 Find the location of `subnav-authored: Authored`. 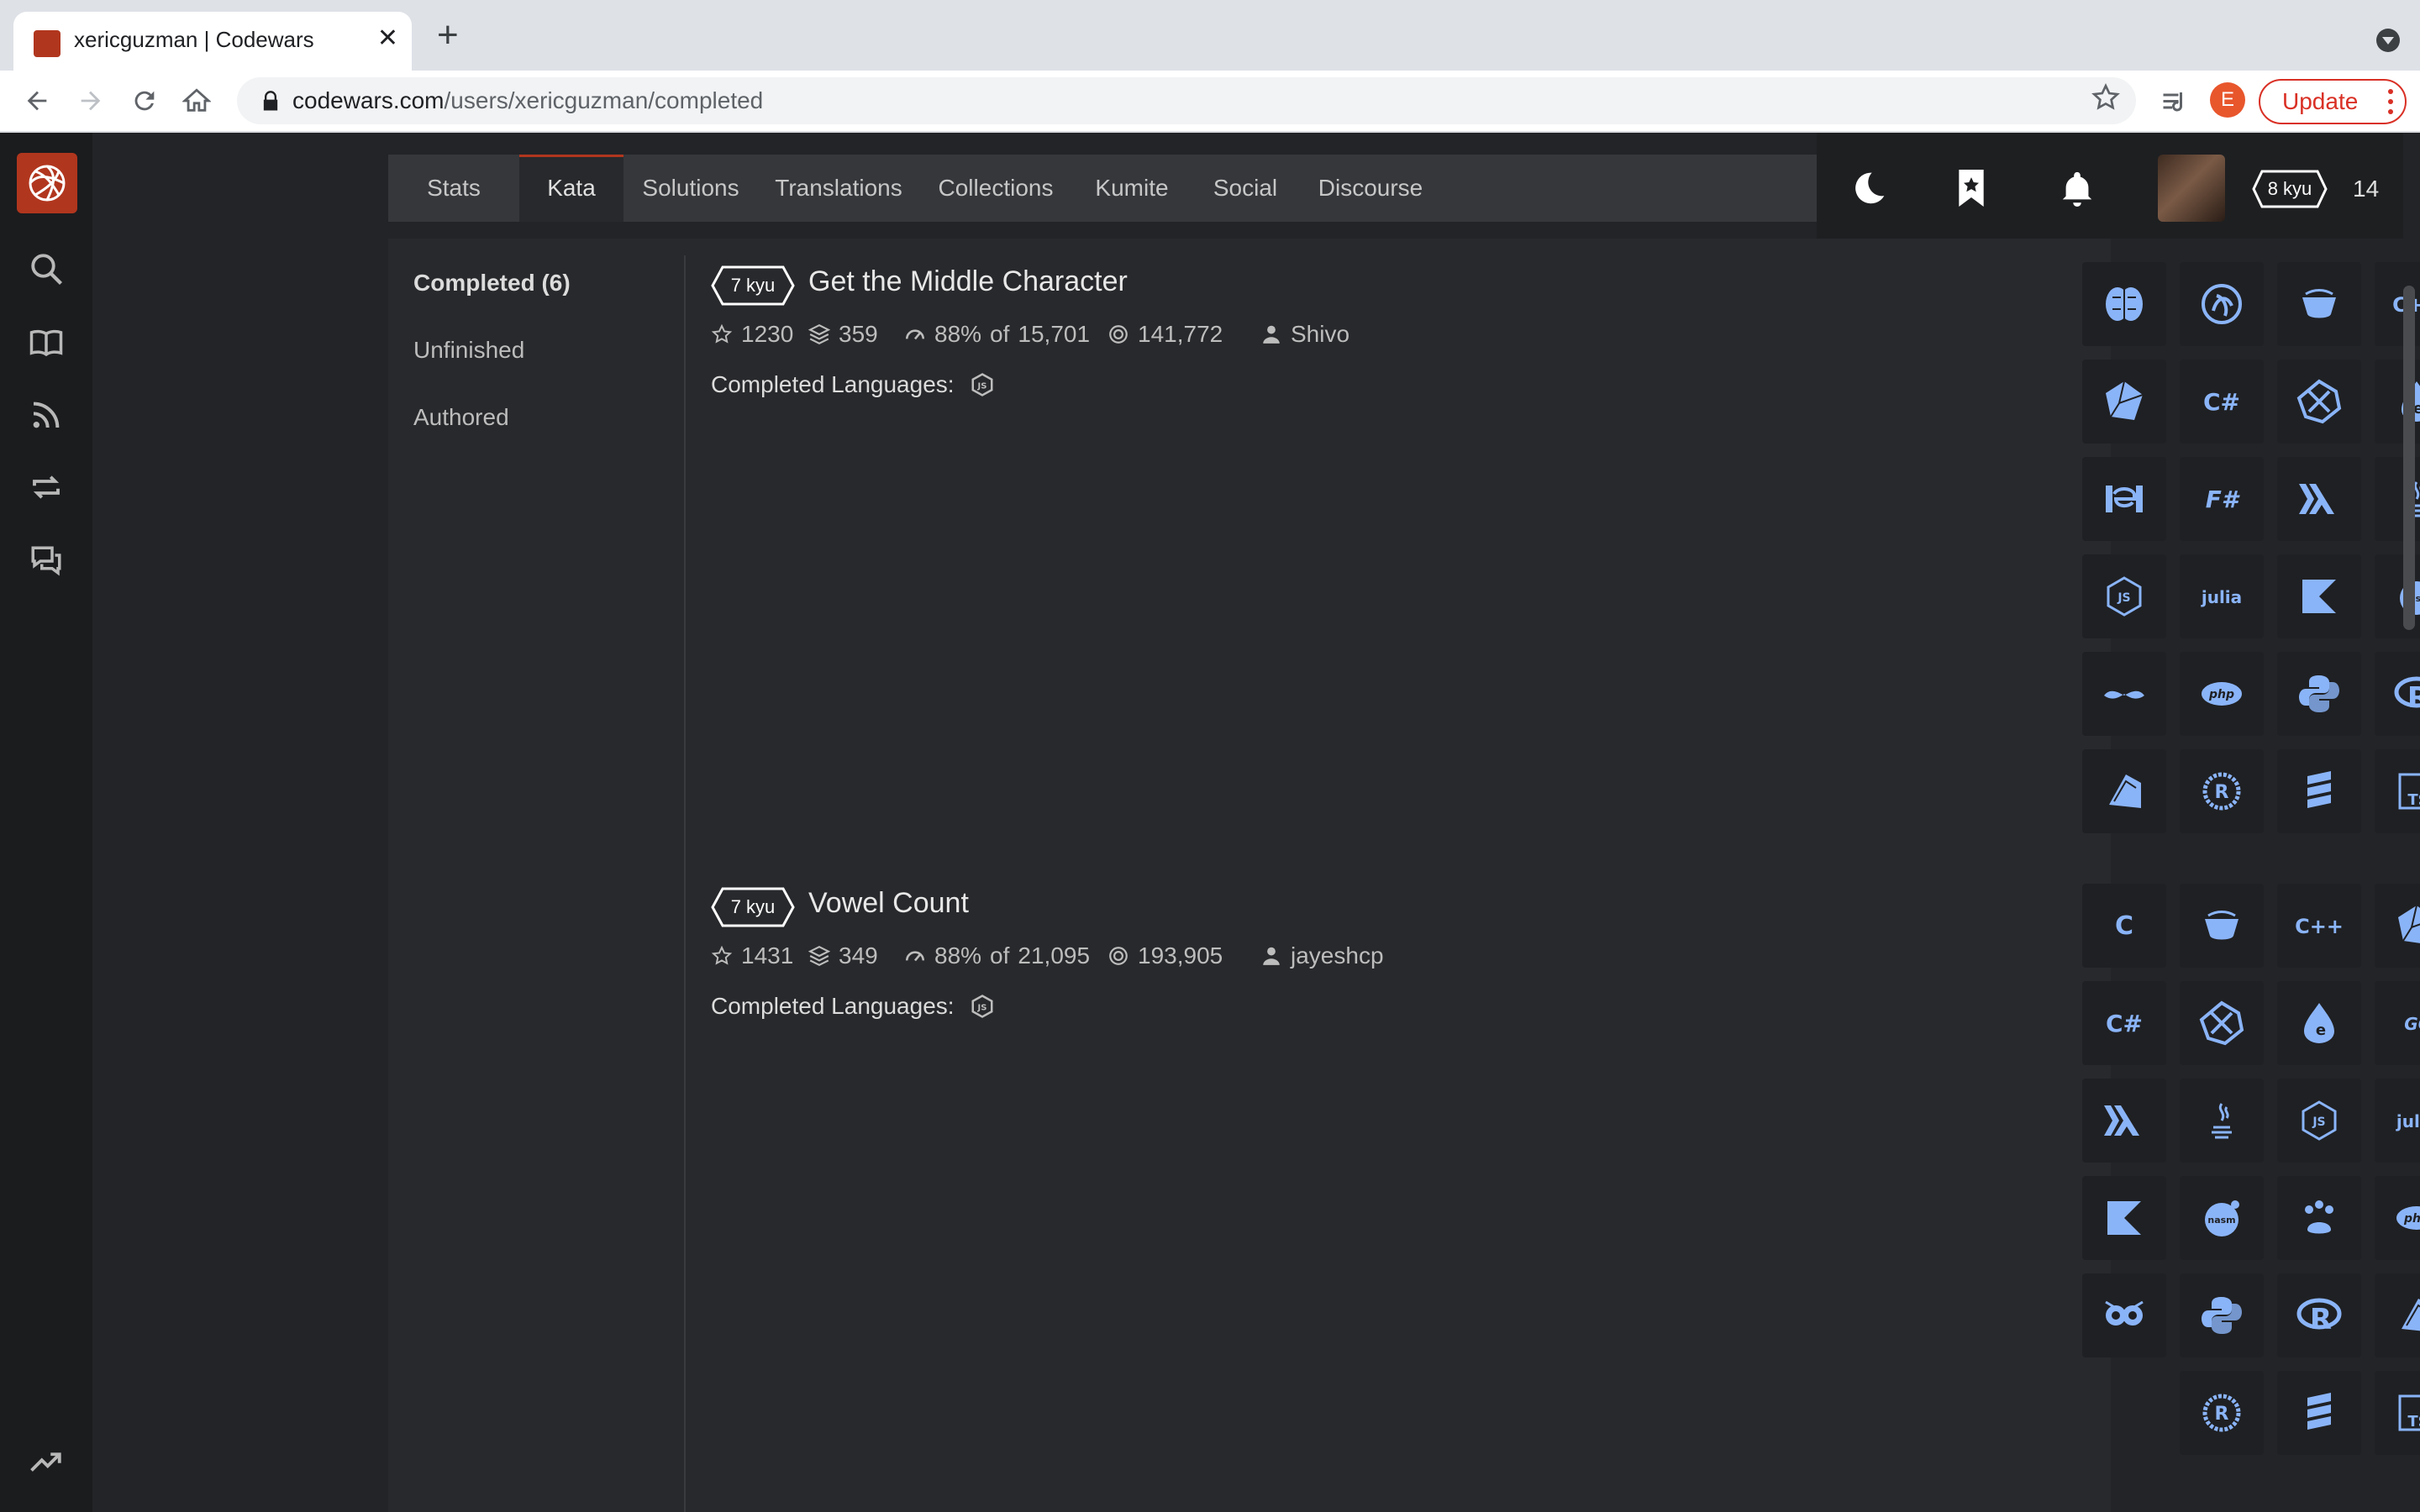

subnav-authored: Authored is located at coordinates (539, 417).